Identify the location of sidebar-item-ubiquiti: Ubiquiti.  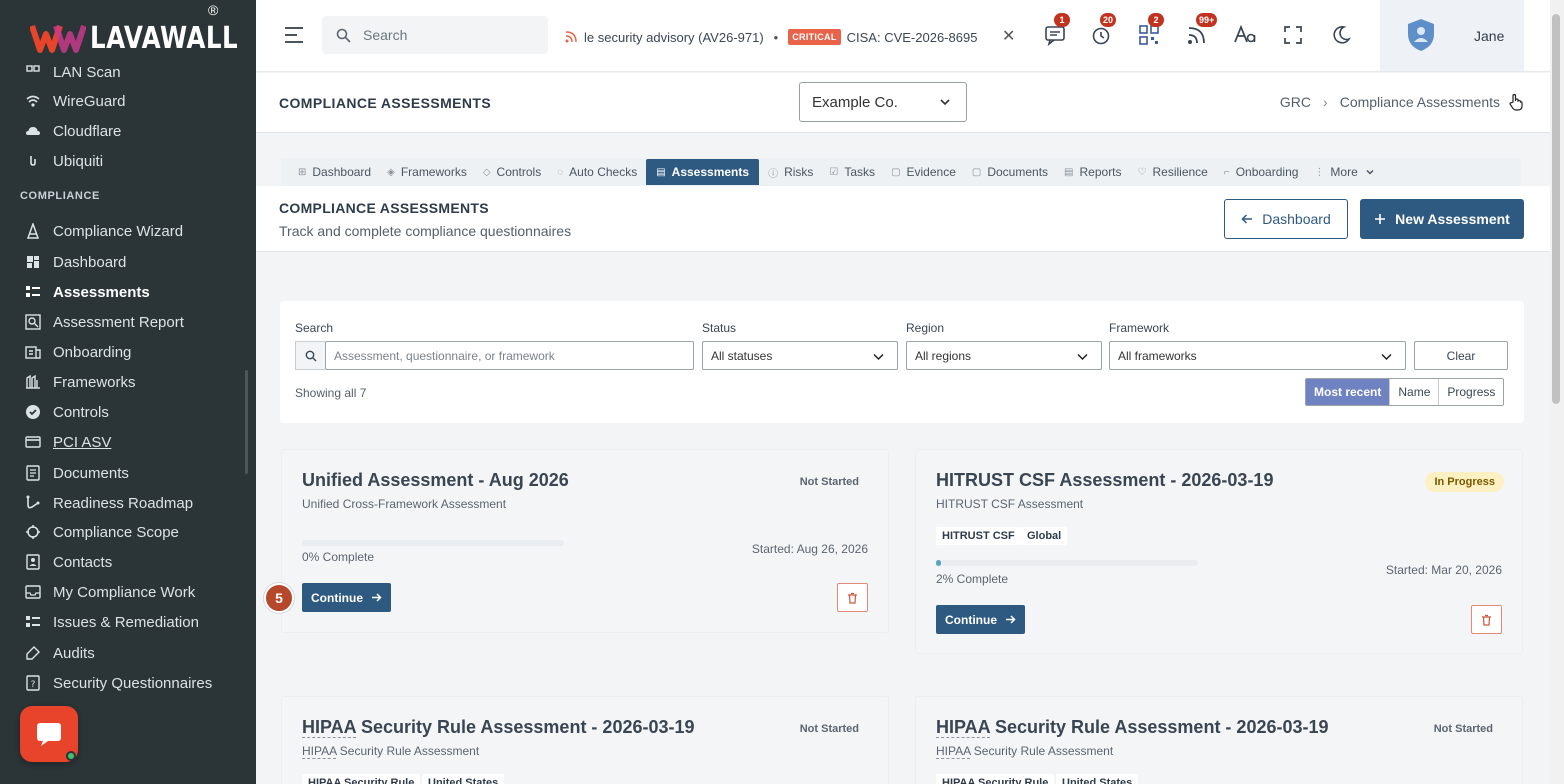
(63, 161).